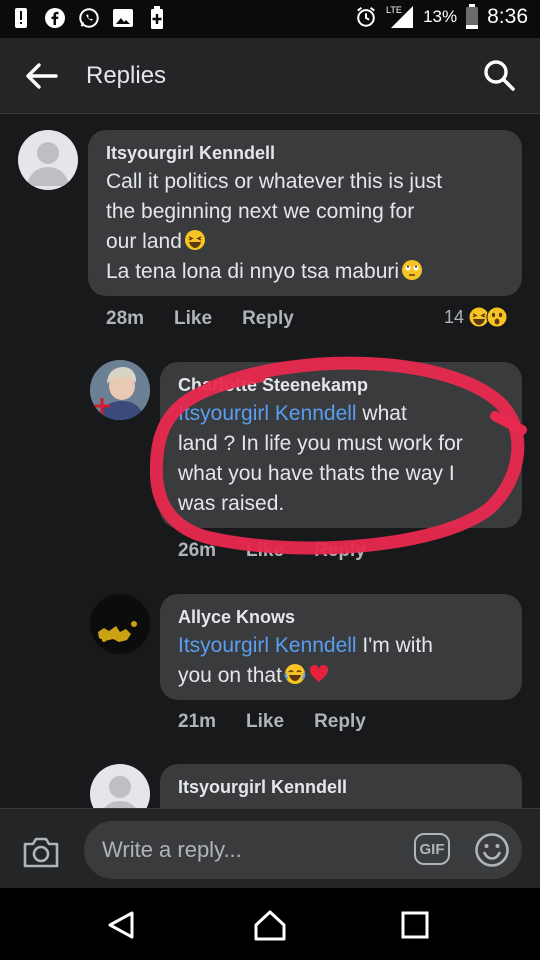 The image size is (540, 960). What do you see at coordinates (295, 674) in the screenshot?
I see `tears-of-joy-emoji-icon` at bounding box center [295, 674].